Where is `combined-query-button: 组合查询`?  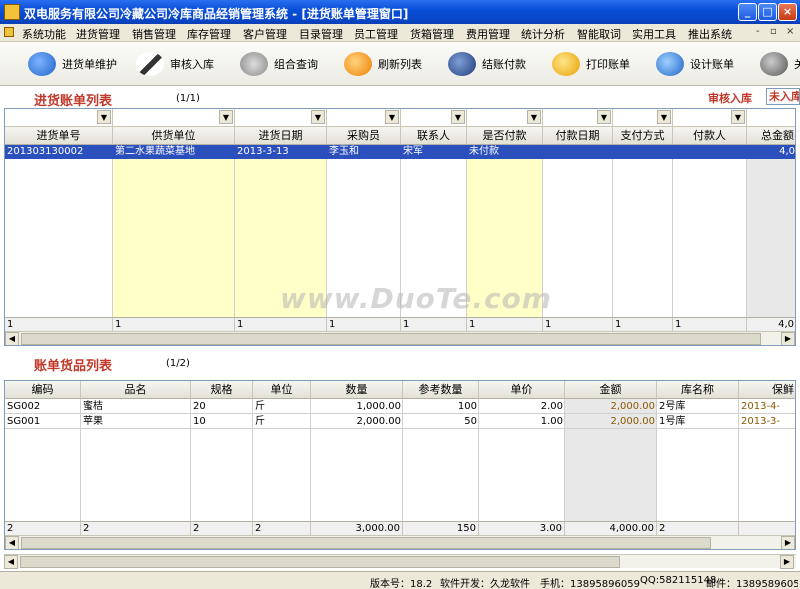
combined-query-button: 组合查询 is located at coordinates (279, 64).